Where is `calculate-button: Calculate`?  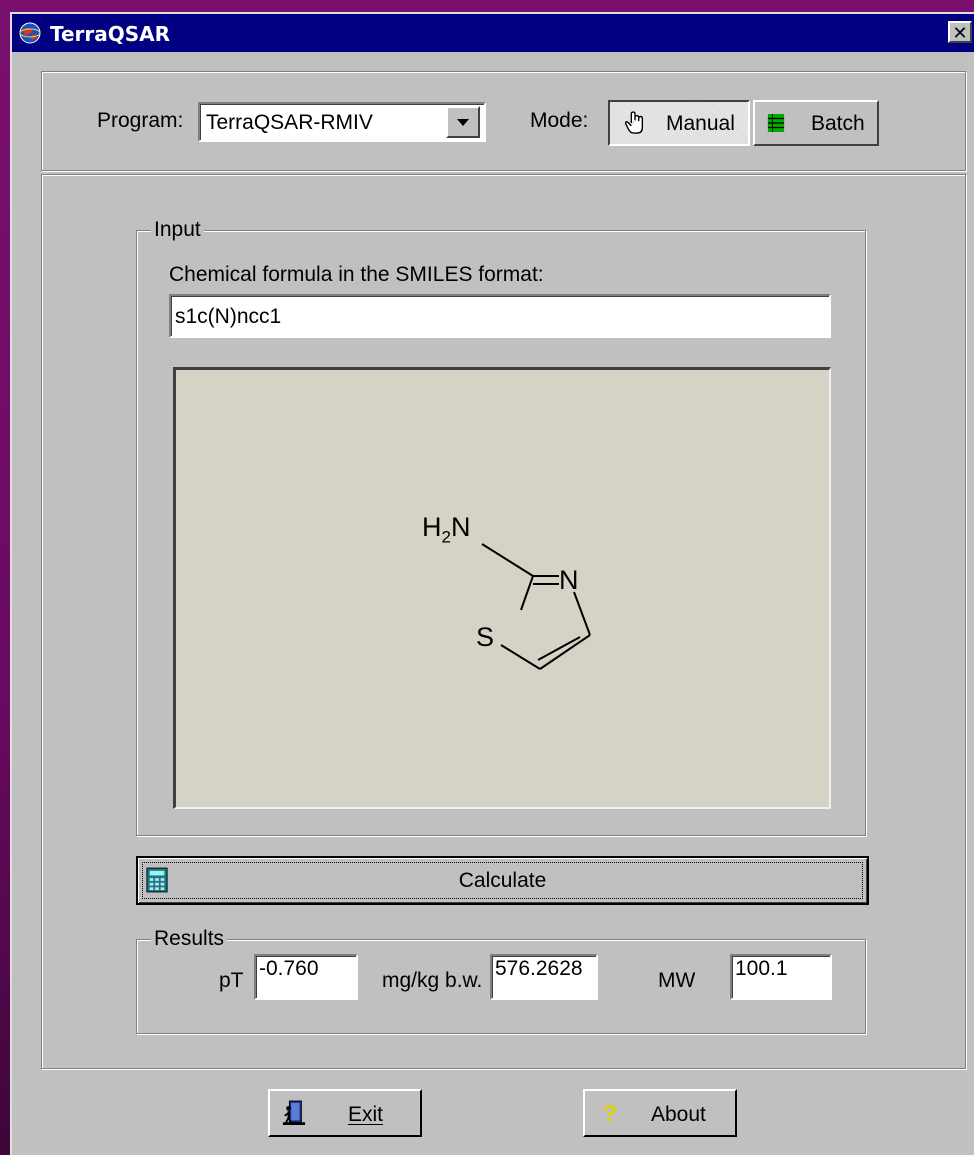 calculate-button: Calculate is located at coordinates (502, 880).